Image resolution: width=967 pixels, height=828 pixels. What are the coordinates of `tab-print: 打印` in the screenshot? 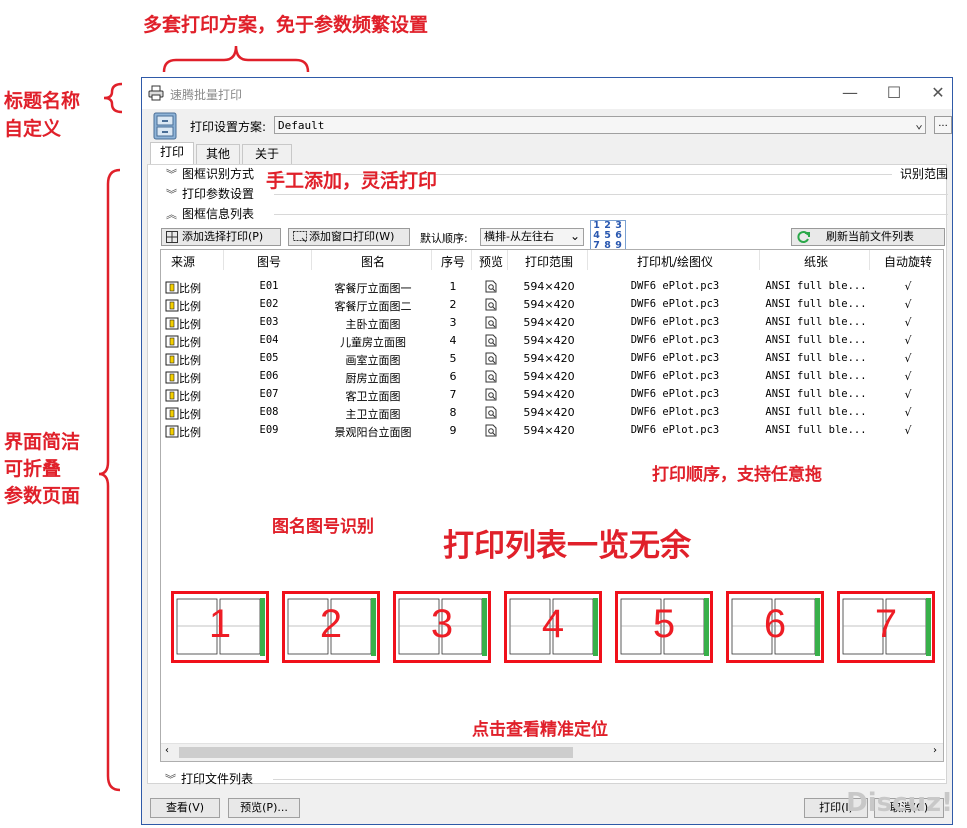 It's located at (172, 153).